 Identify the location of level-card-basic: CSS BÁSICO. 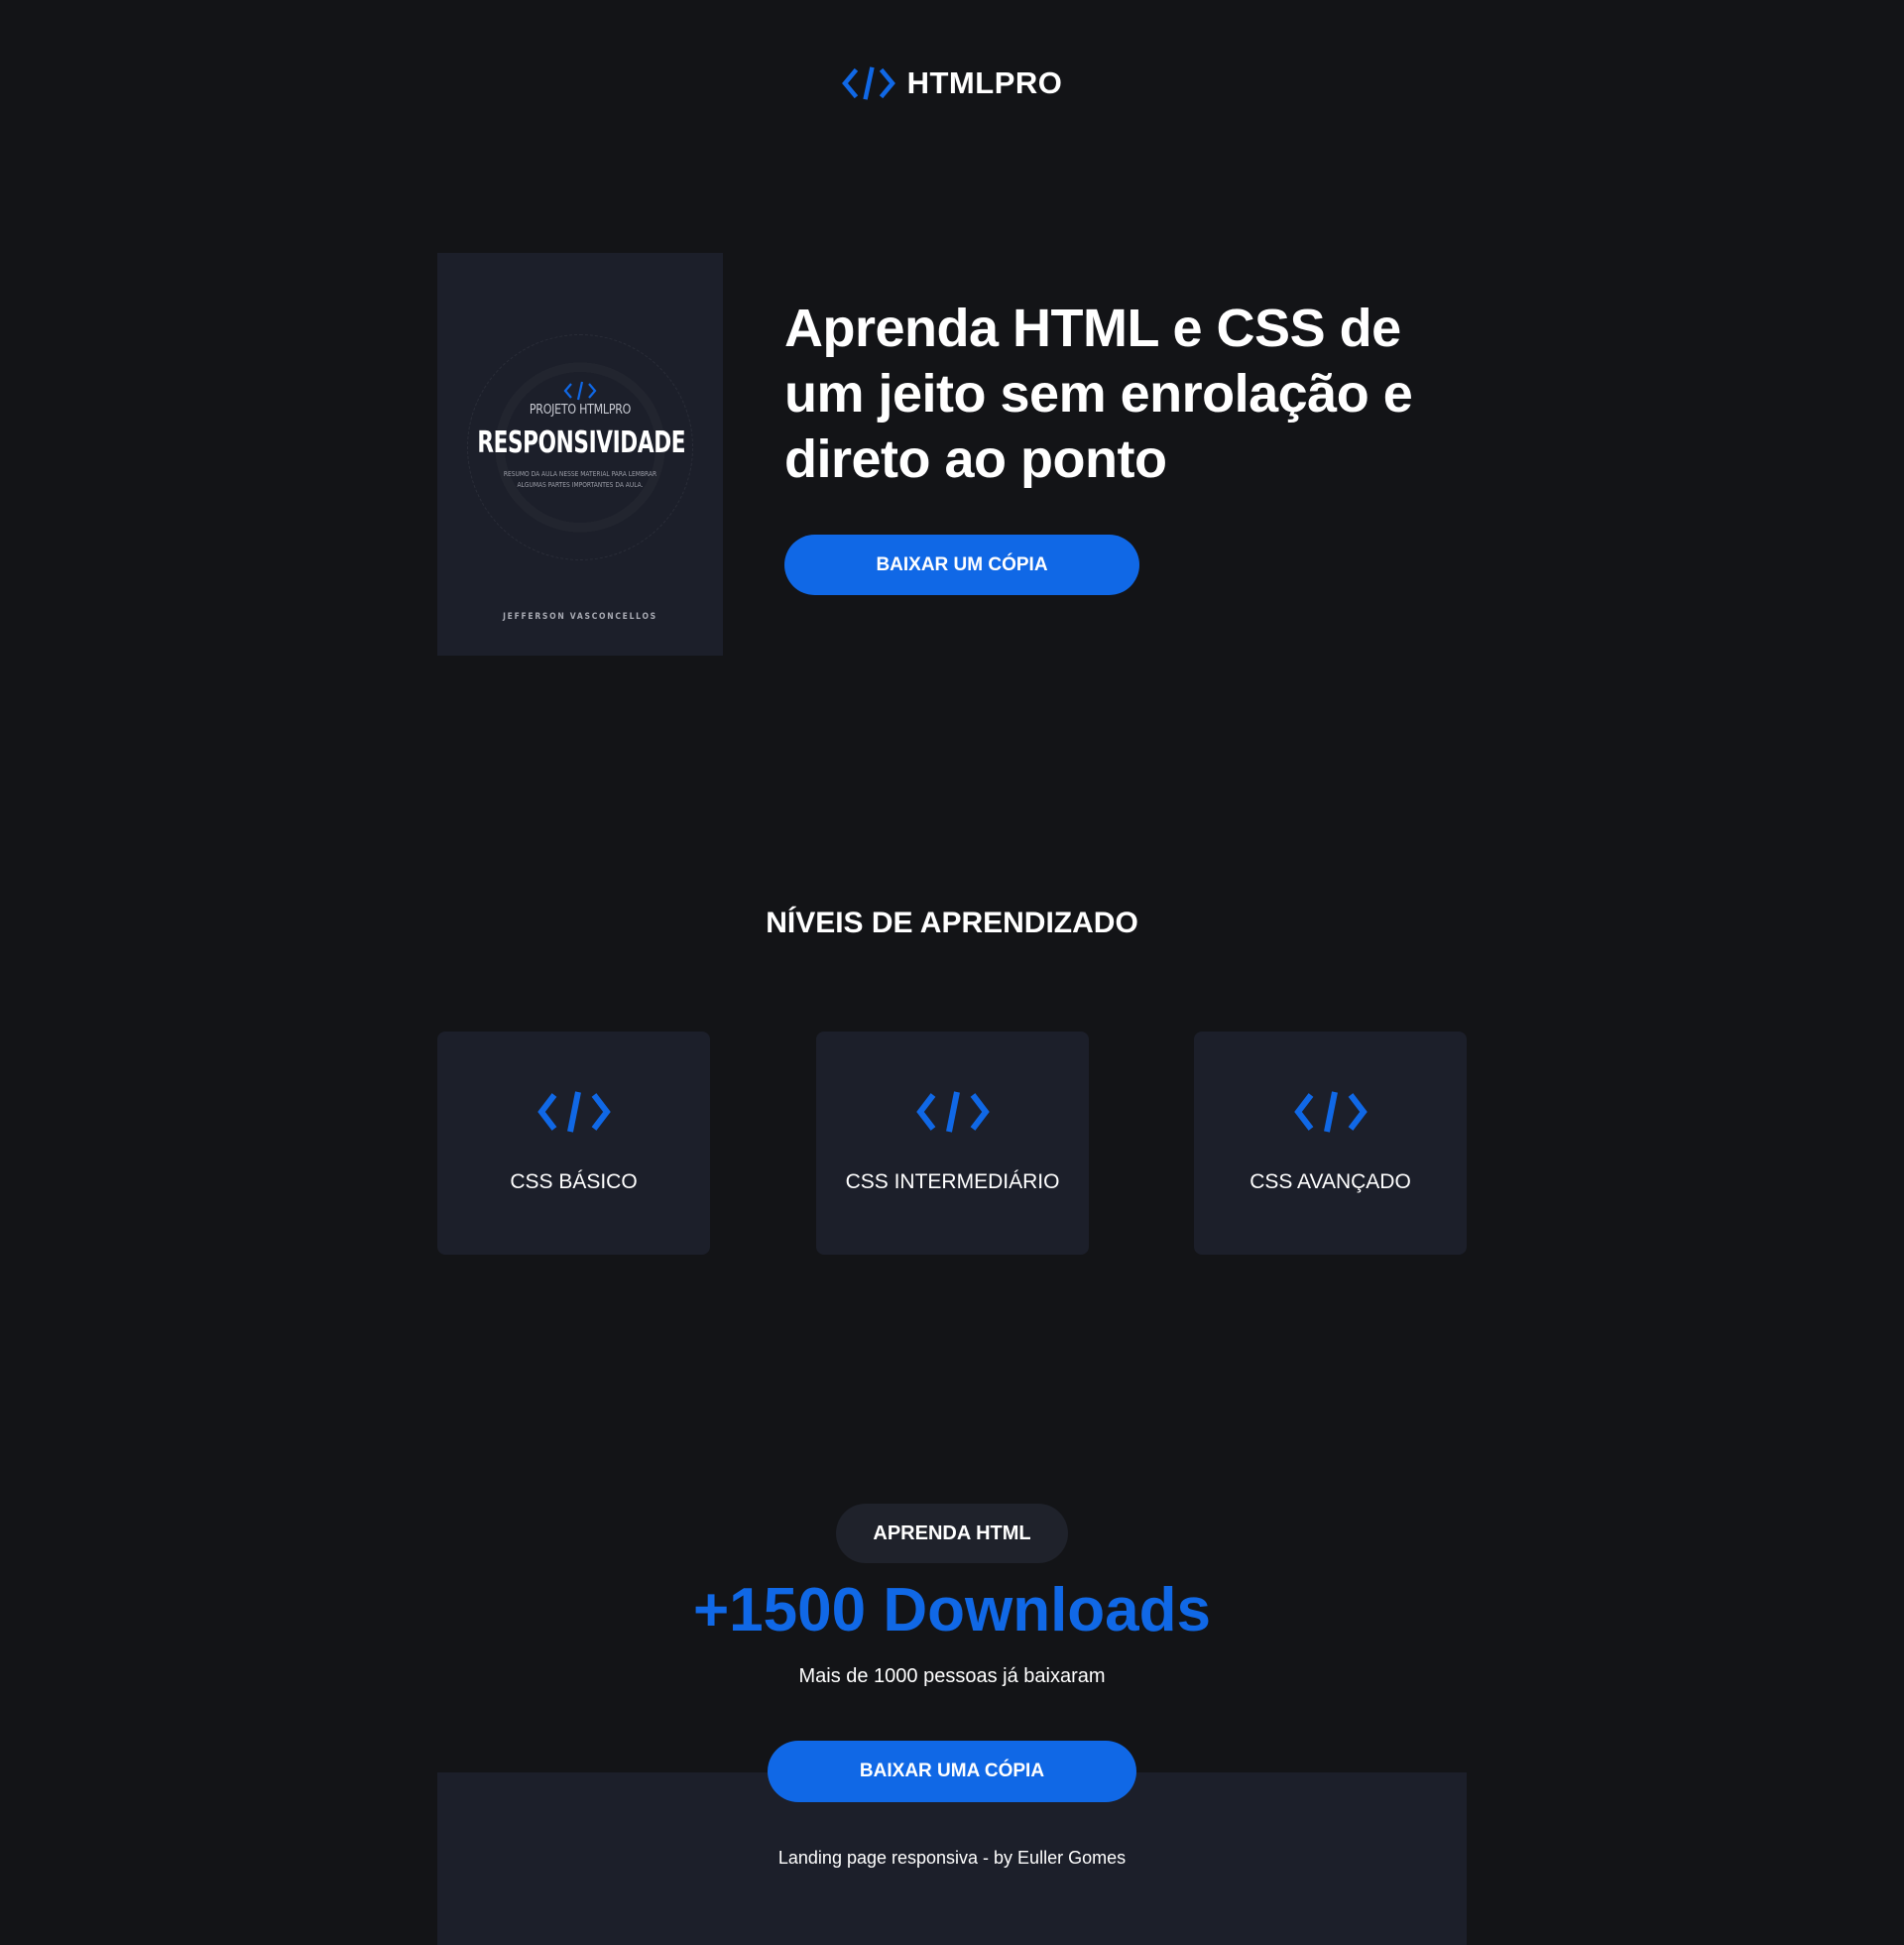
(573, 1143).